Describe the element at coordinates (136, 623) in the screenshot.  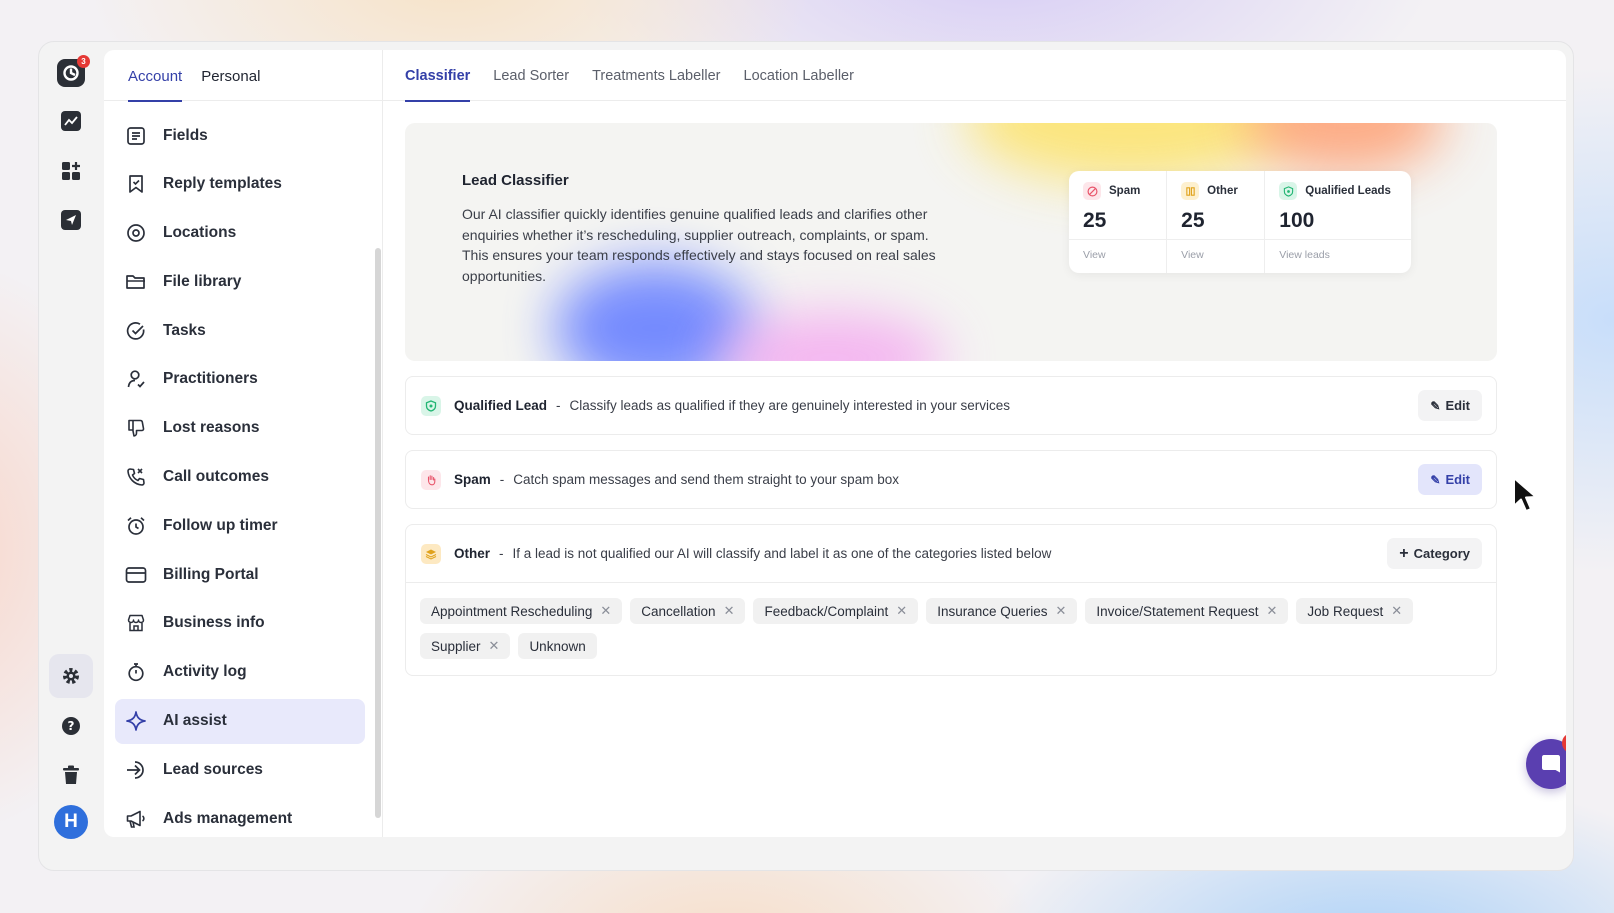
I see `store-icon` at that location.